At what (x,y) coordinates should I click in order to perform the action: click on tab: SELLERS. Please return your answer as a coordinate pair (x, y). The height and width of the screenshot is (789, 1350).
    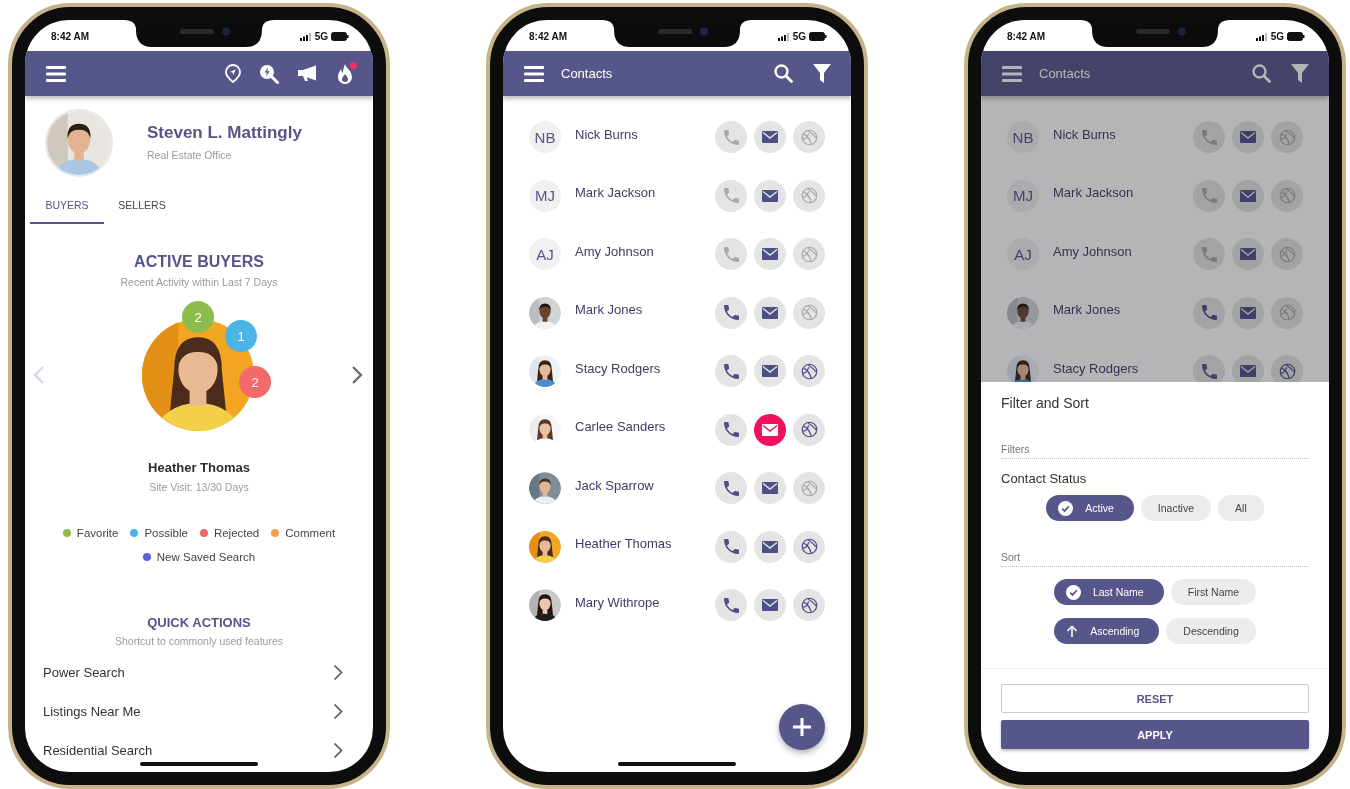
    Looking at the image, I should click on (142, 207).